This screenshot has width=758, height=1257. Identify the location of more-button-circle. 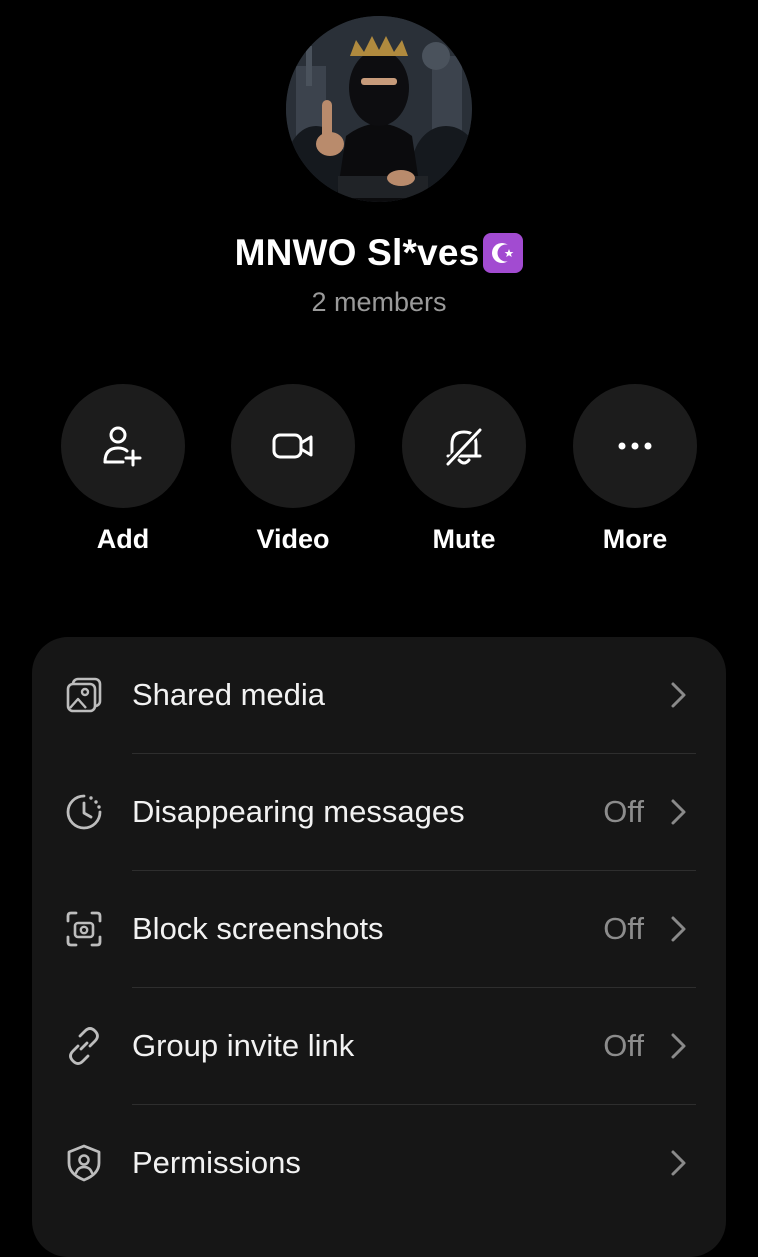
(635, 446).